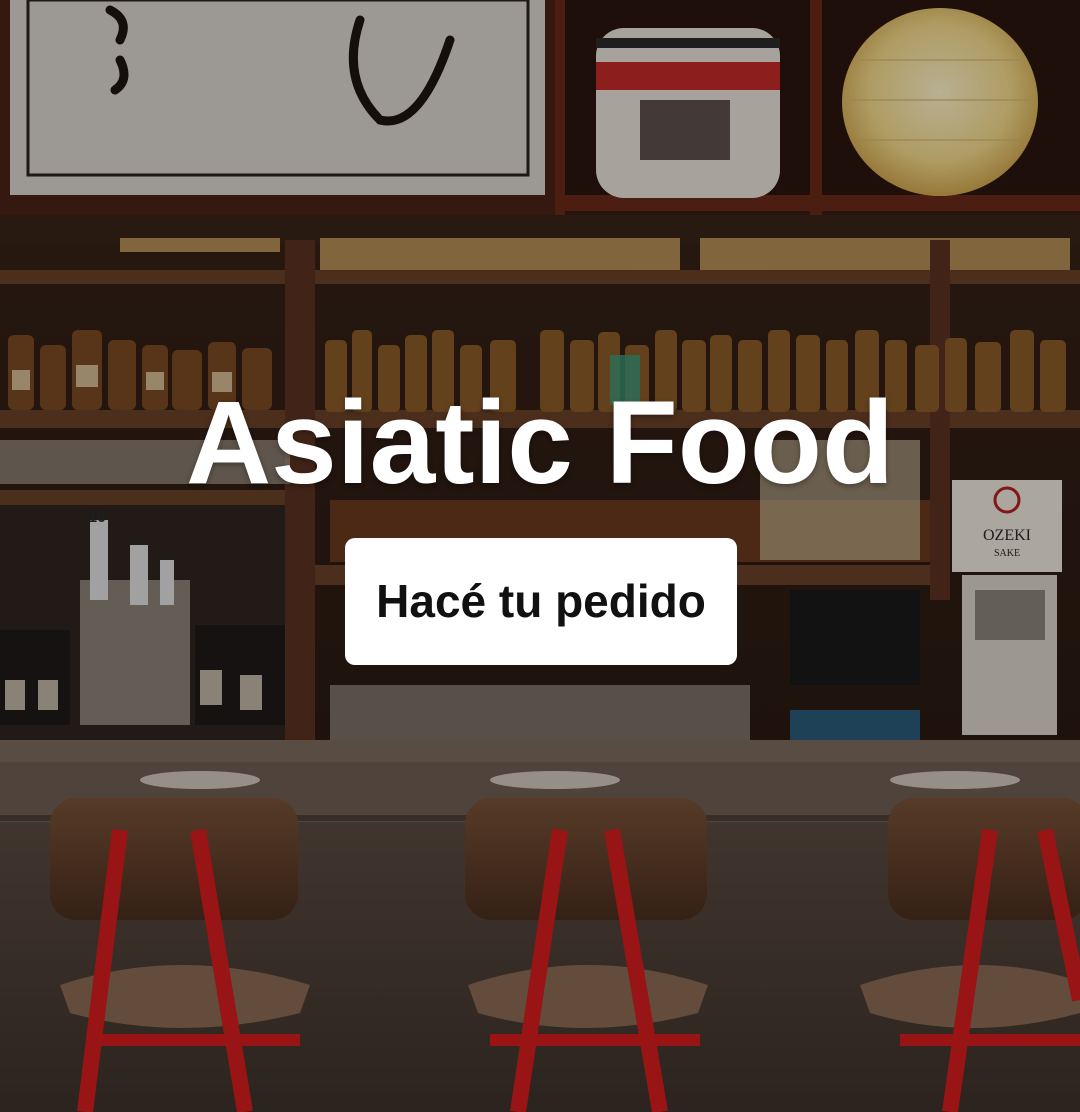 The width and height of the screenshot is (1080, 1112). What do you see at coordinates (541, 601) in the screenshot?
I see `order-button: Hacé tu pedido` at bounding box center [541, 601].